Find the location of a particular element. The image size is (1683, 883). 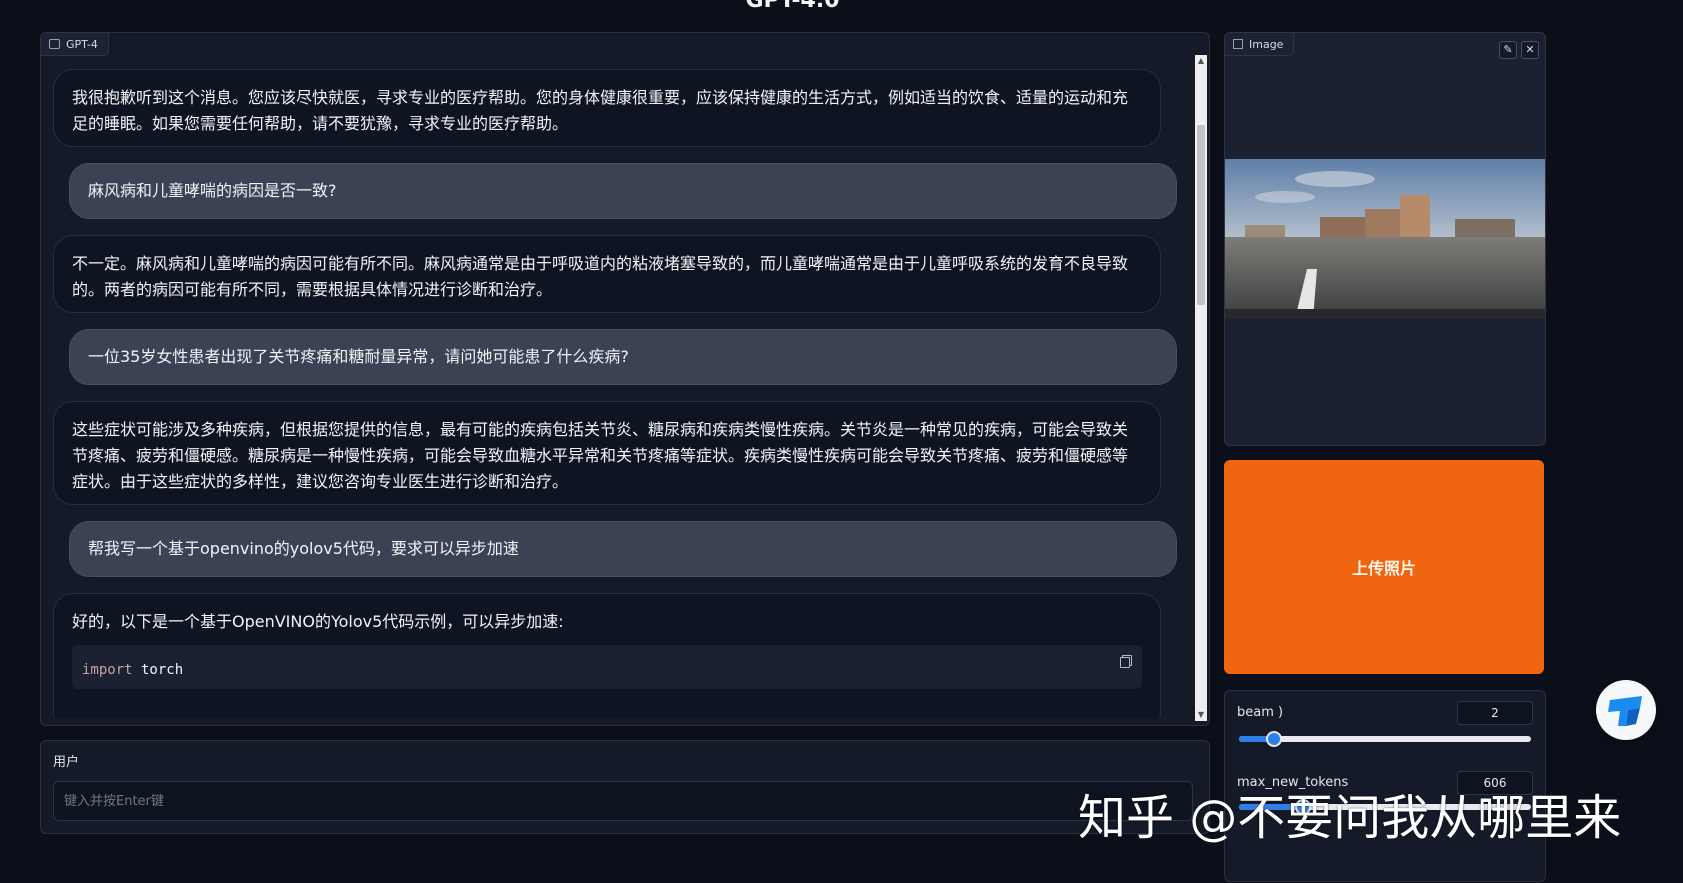

beam-slider is located at coordinates (1385, 739).